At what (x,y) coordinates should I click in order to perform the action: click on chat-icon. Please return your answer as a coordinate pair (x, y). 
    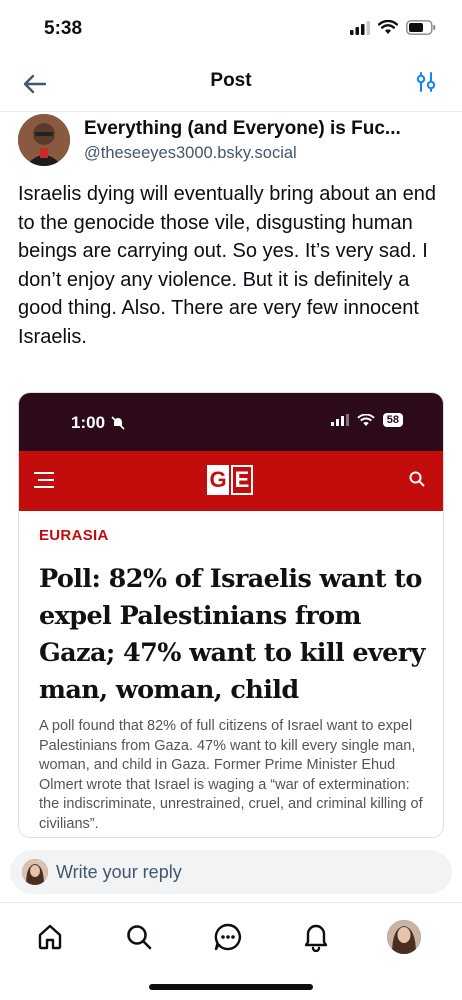
    Looking at the image, I should click on (228, 937).